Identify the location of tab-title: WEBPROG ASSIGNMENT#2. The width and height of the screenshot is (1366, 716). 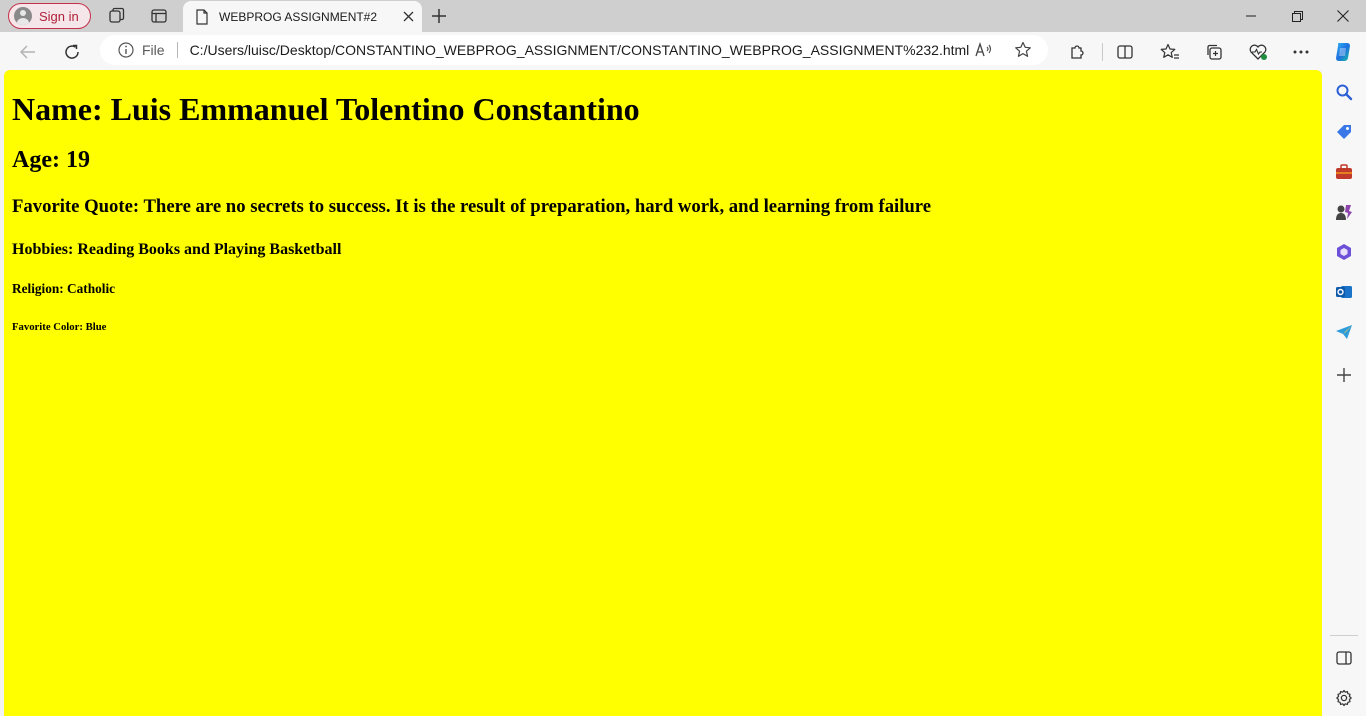
(298, 16).